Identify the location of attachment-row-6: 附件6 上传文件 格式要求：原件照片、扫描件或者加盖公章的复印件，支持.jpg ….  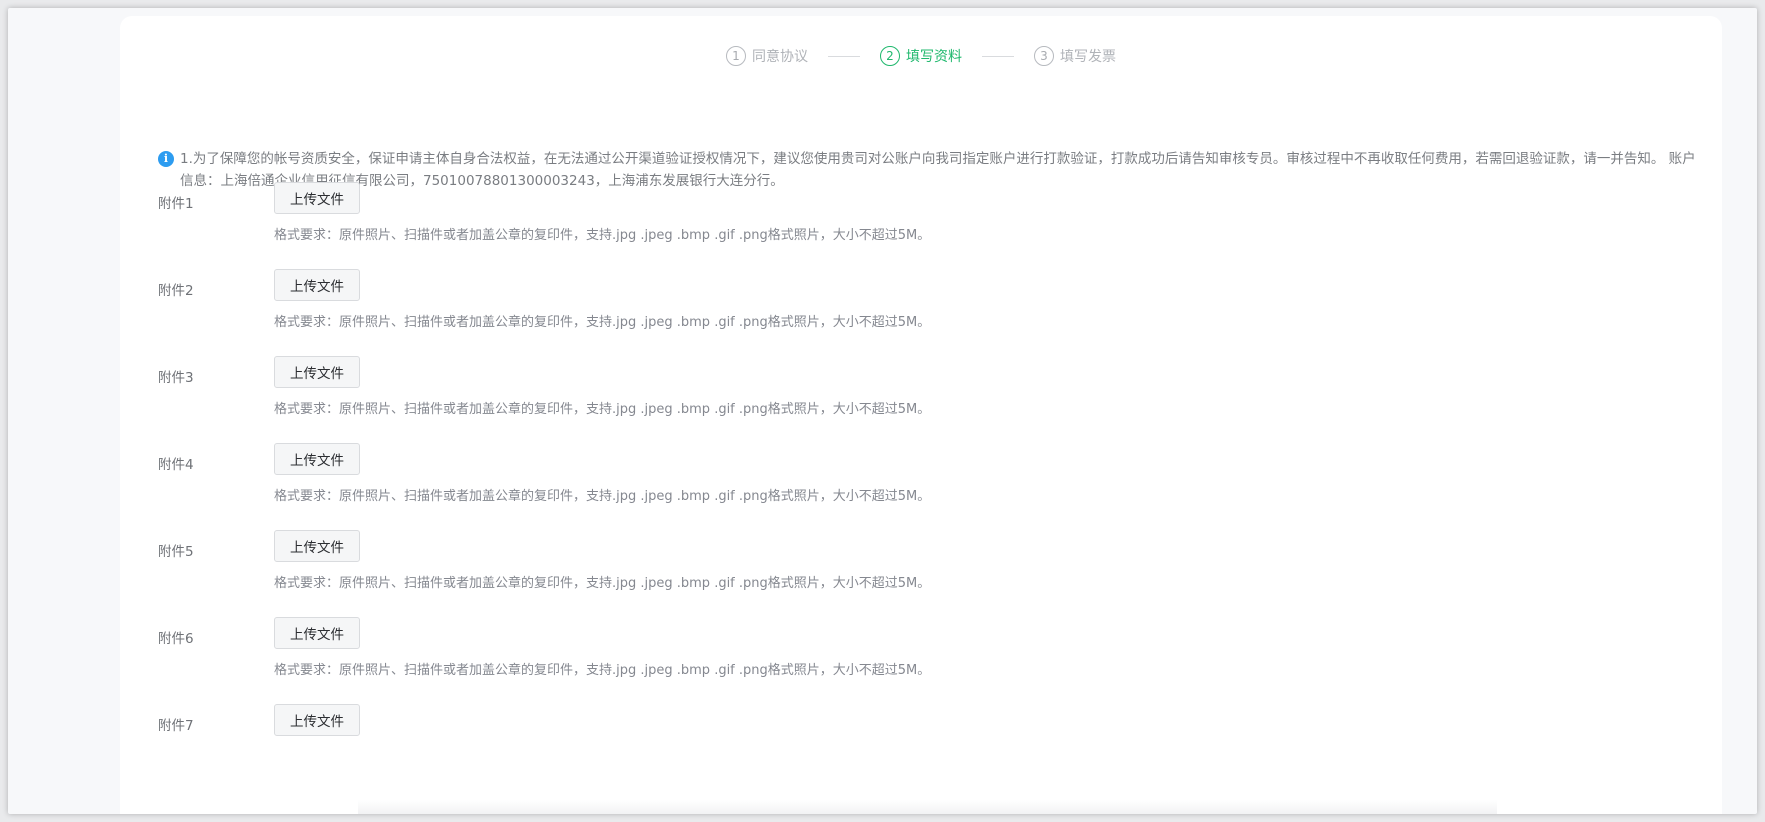
(658, 662).